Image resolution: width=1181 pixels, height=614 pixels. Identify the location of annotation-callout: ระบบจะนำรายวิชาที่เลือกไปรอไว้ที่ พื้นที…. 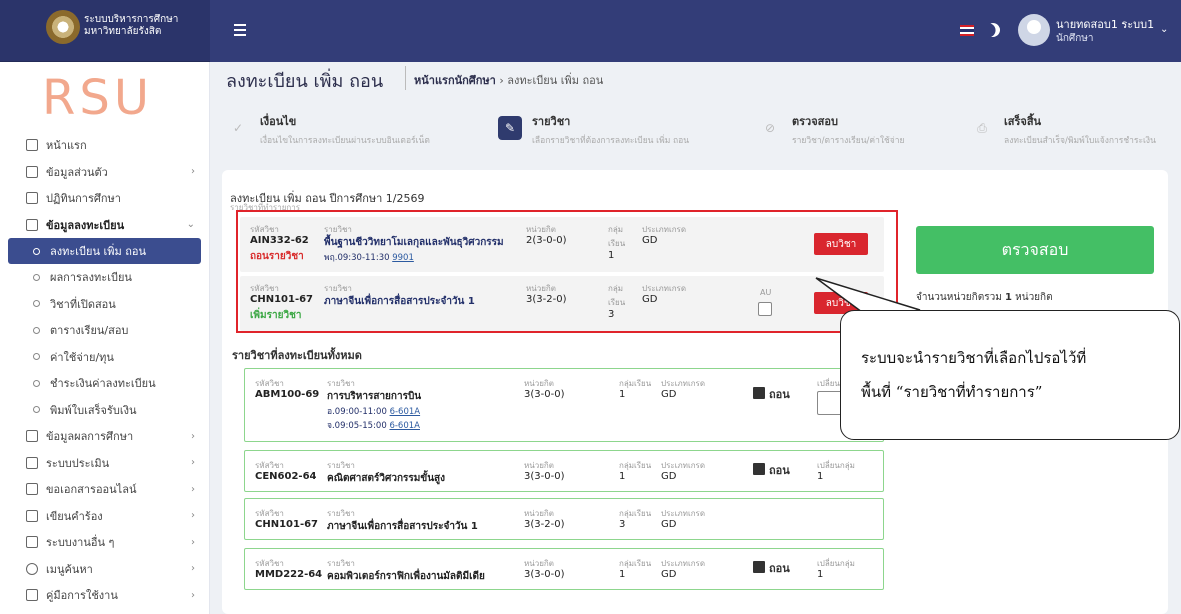
(1010, 375).